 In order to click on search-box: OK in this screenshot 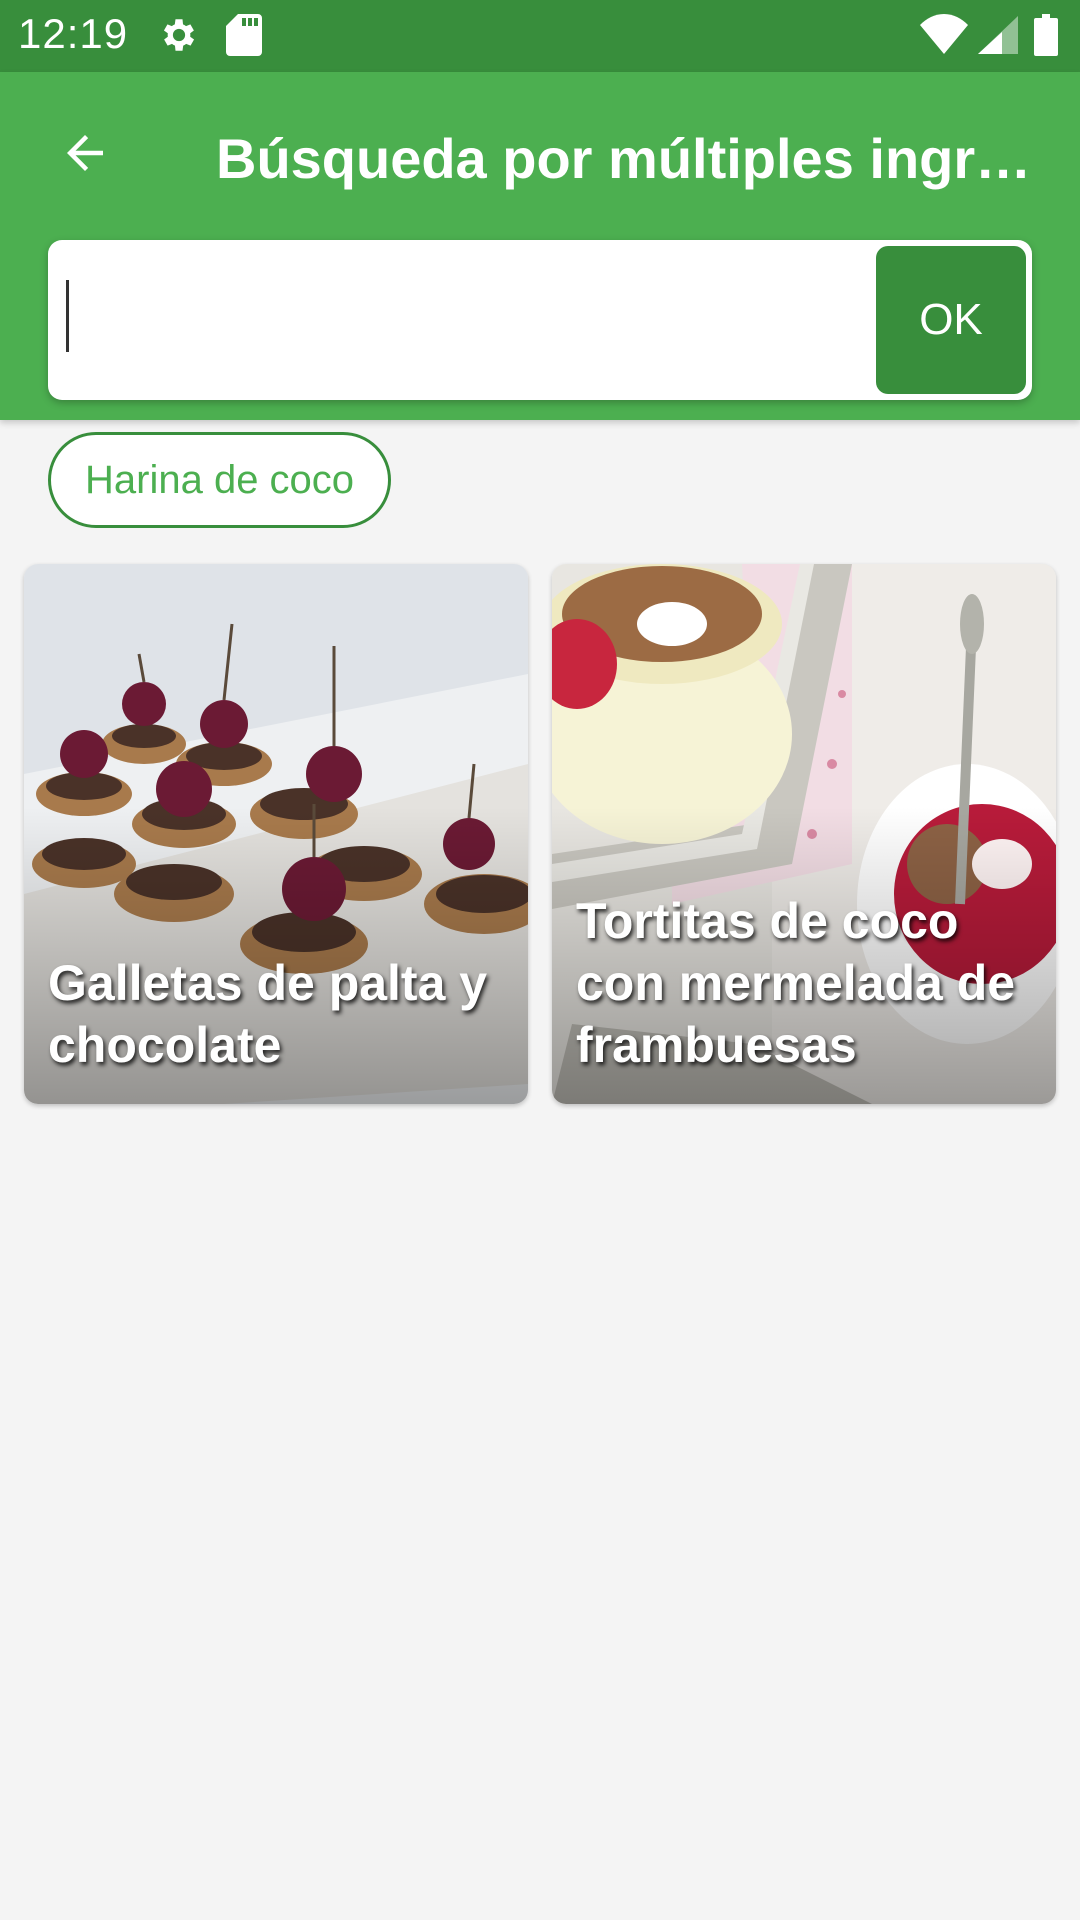, I will do `click(540, 320)`.